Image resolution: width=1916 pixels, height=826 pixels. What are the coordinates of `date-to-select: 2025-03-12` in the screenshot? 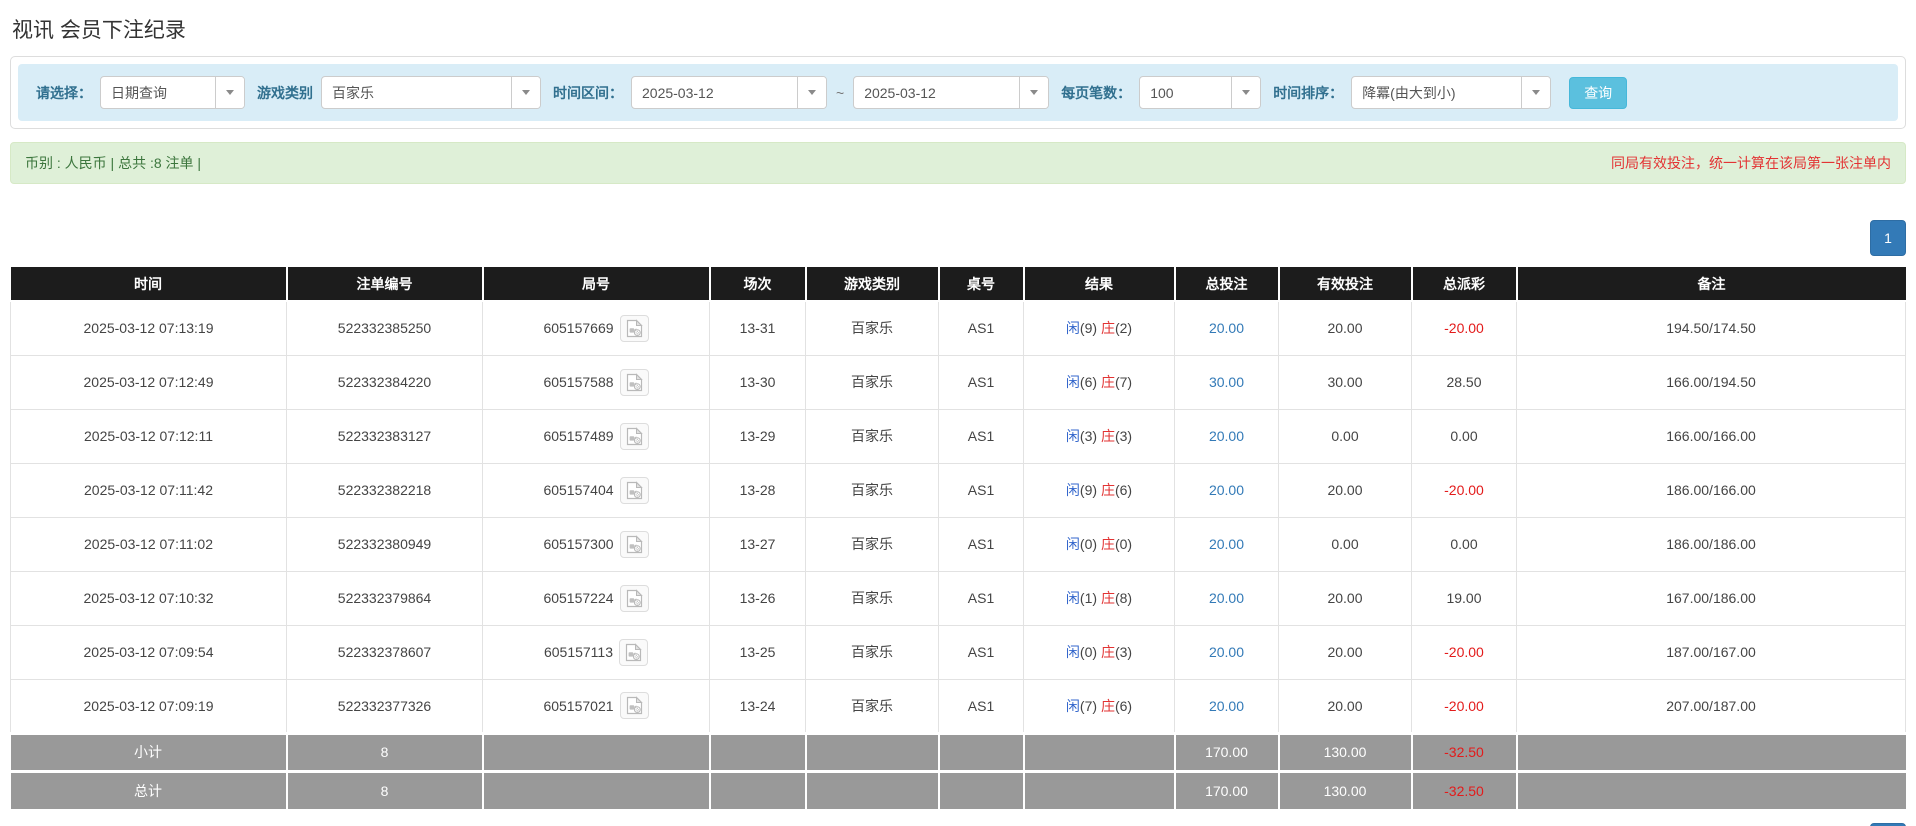 It's located at (951, 92).